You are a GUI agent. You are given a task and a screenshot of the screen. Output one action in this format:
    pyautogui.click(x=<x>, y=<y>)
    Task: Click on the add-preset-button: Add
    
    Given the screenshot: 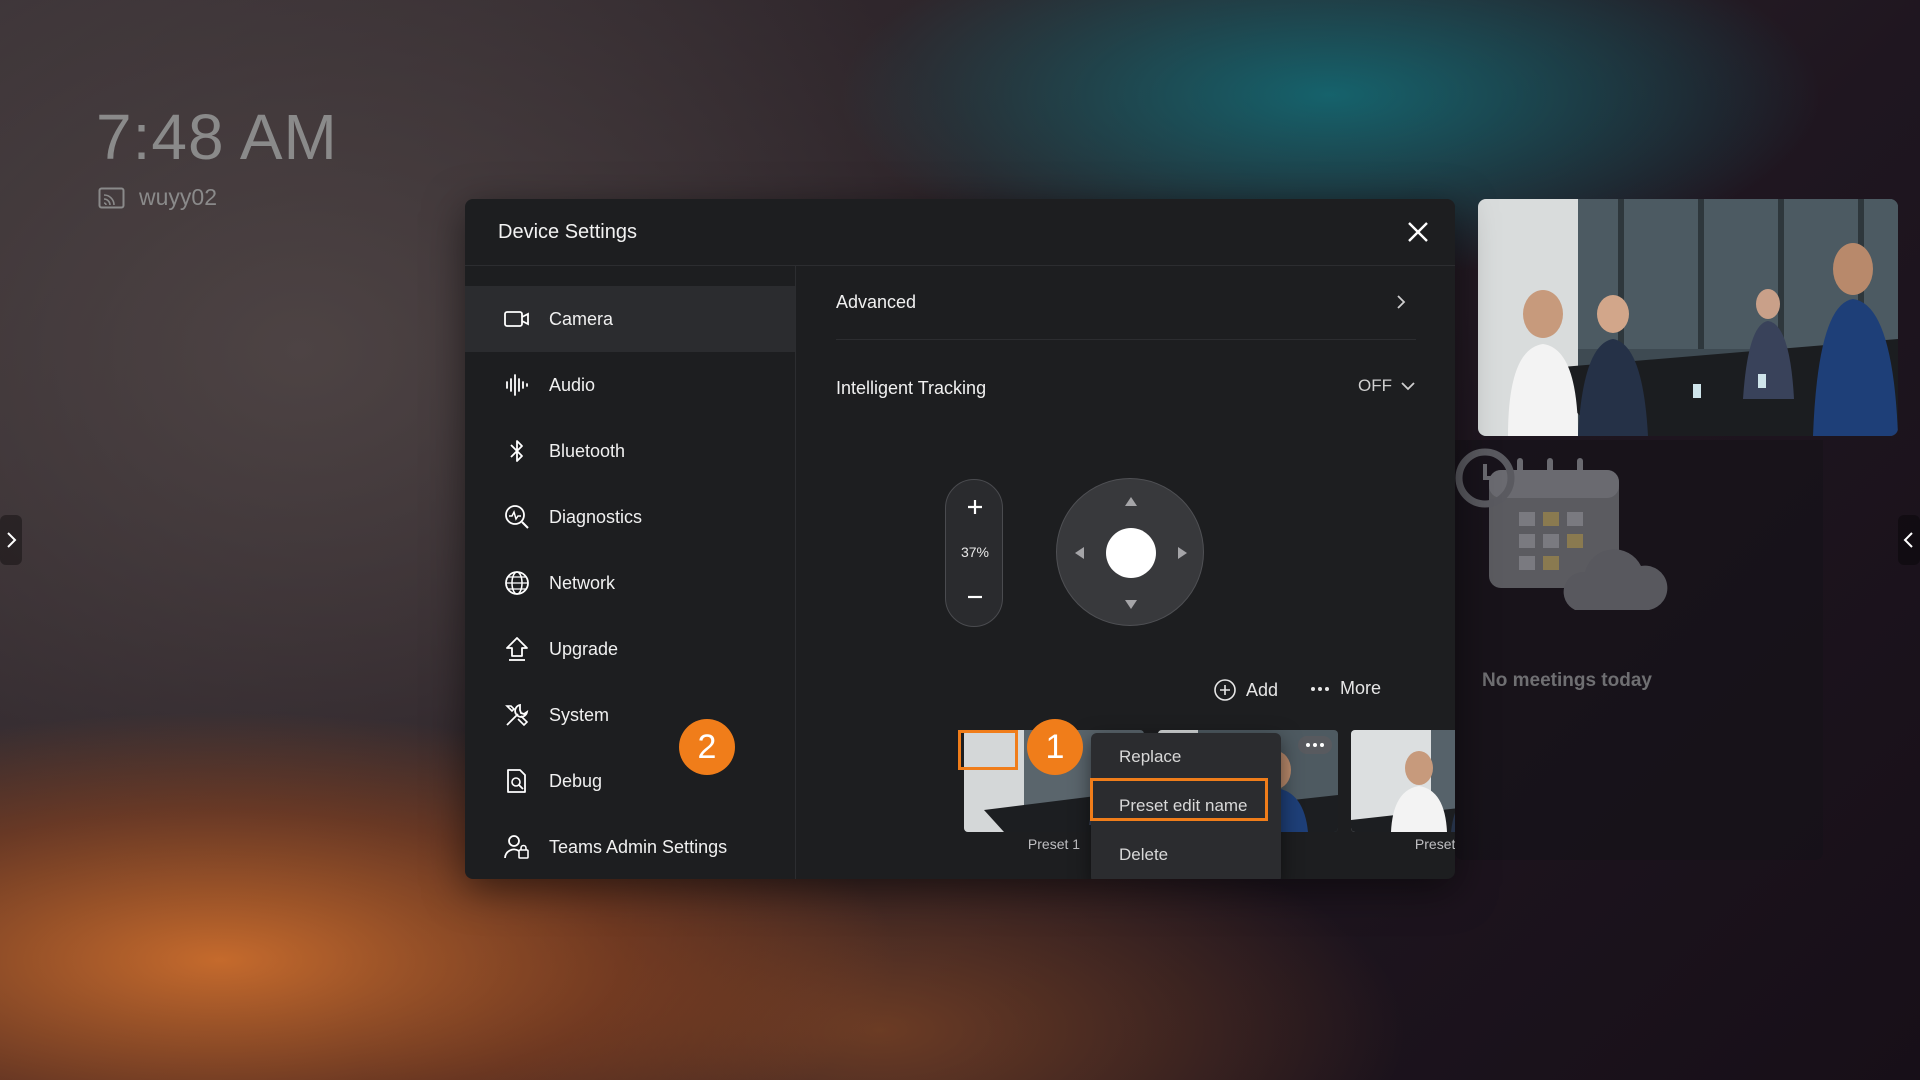 What is the action you would take?
    pyautogui.click(x=1245, y=690)
    